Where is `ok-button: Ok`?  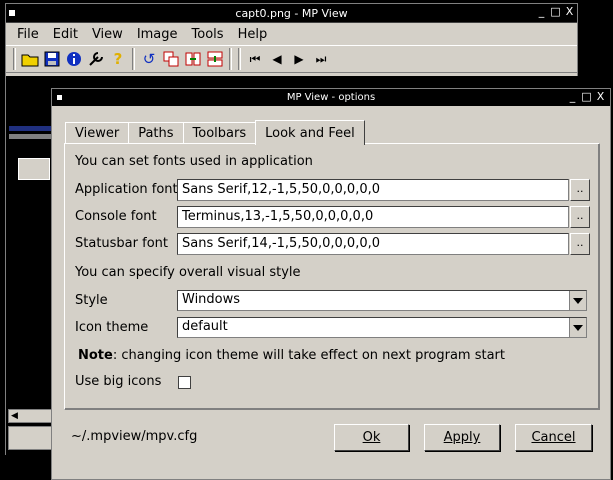
ok-button: Ok is located at coordinates (371, 437).